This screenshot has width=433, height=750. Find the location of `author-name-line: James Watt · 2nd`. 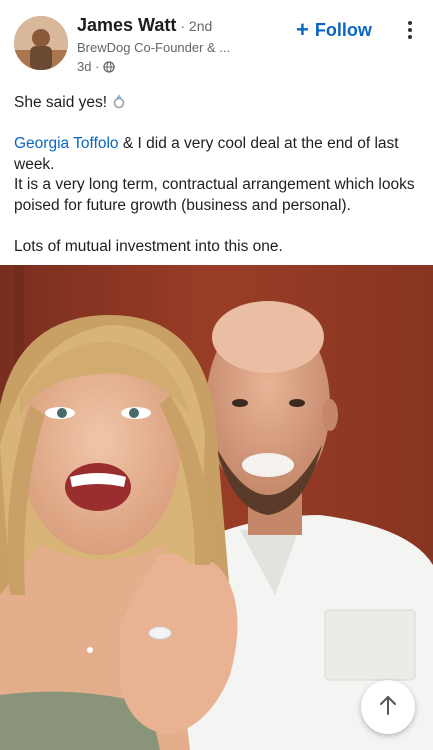

author-name-line: James Watt · 2nd is located at coordinates (144, 25).